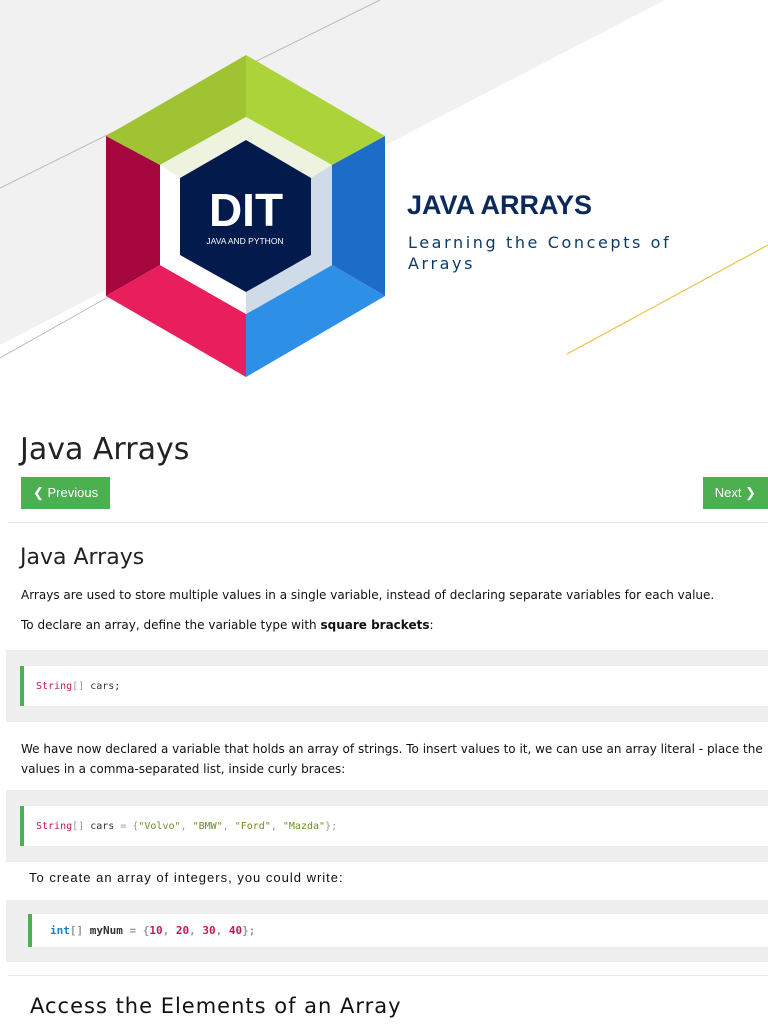 This screenshot has width=768, height=1024. Describe the element at coordinates (500, 205) in the screenshot. I see `cover-title: JAVA ARRAYS` at that location.